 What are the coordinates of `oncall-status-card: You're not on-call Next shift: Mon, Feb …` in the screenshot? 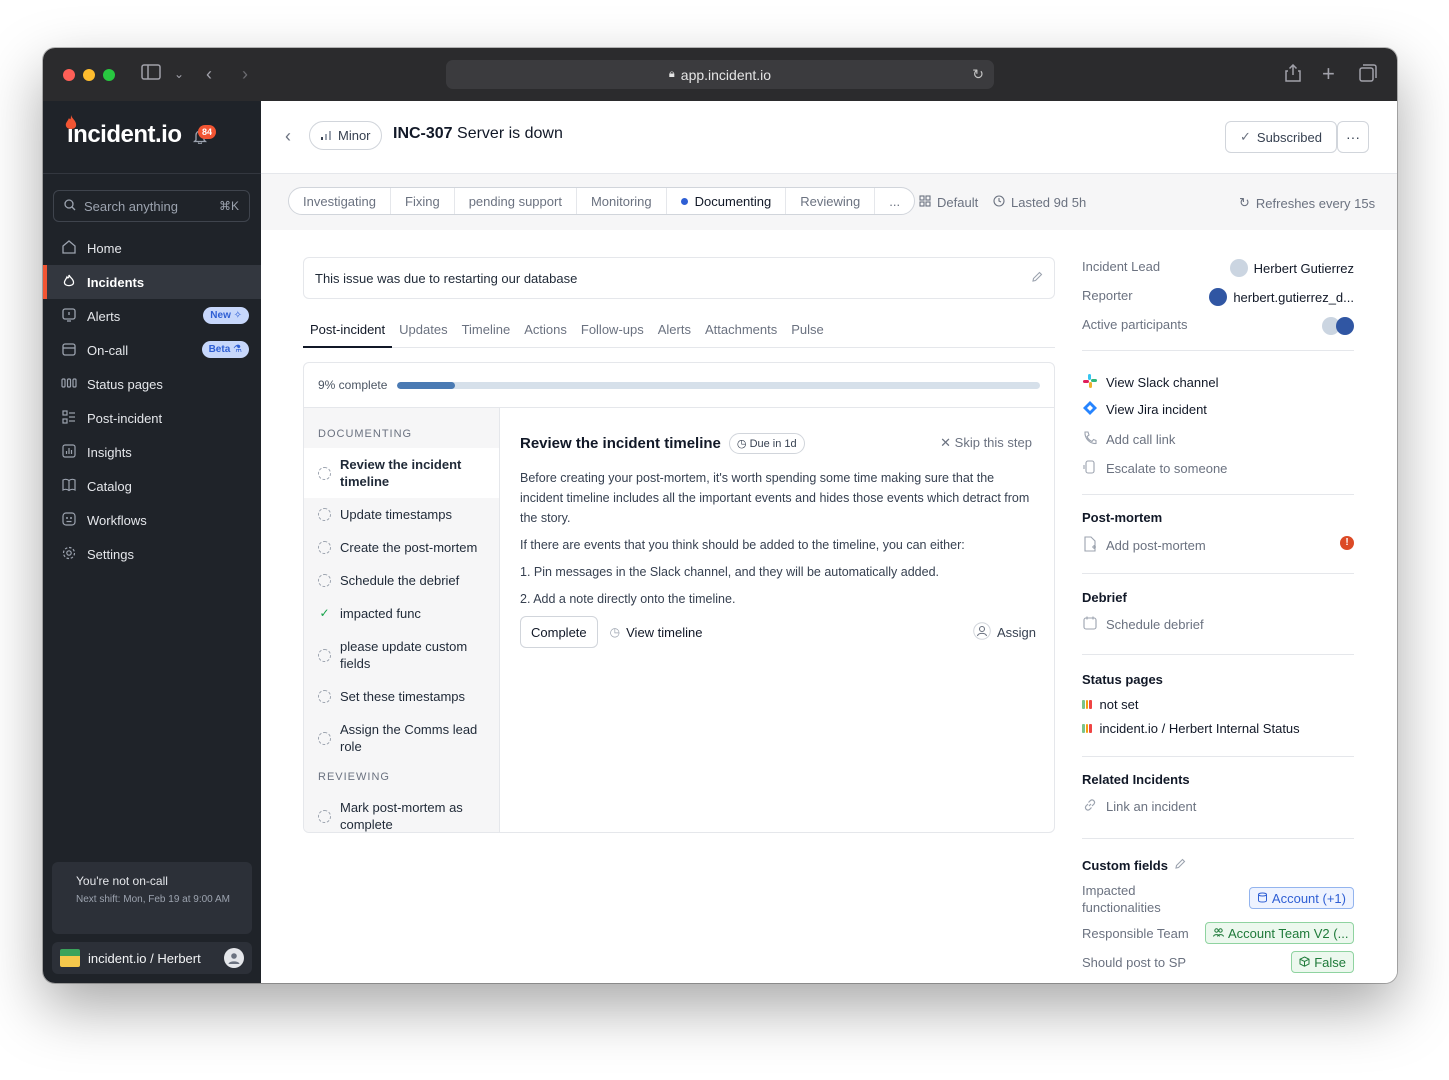 It's located at (152, 898).